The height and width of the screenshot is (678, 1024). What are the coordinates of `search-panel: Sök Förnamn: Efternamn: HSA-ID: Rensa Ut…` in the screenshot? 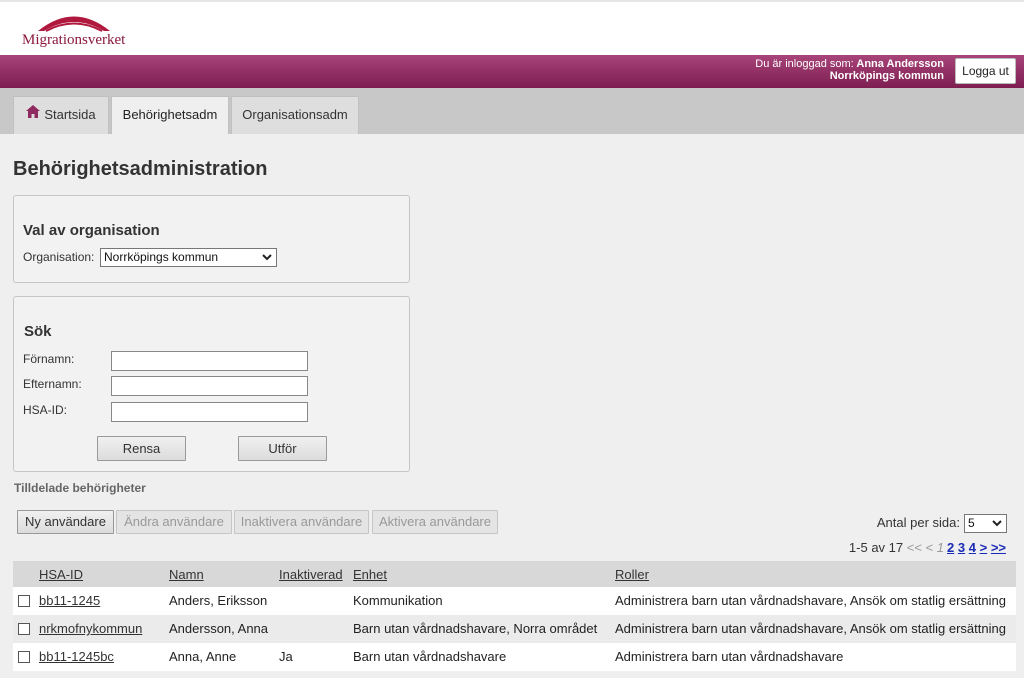 It's located at (211, 384).